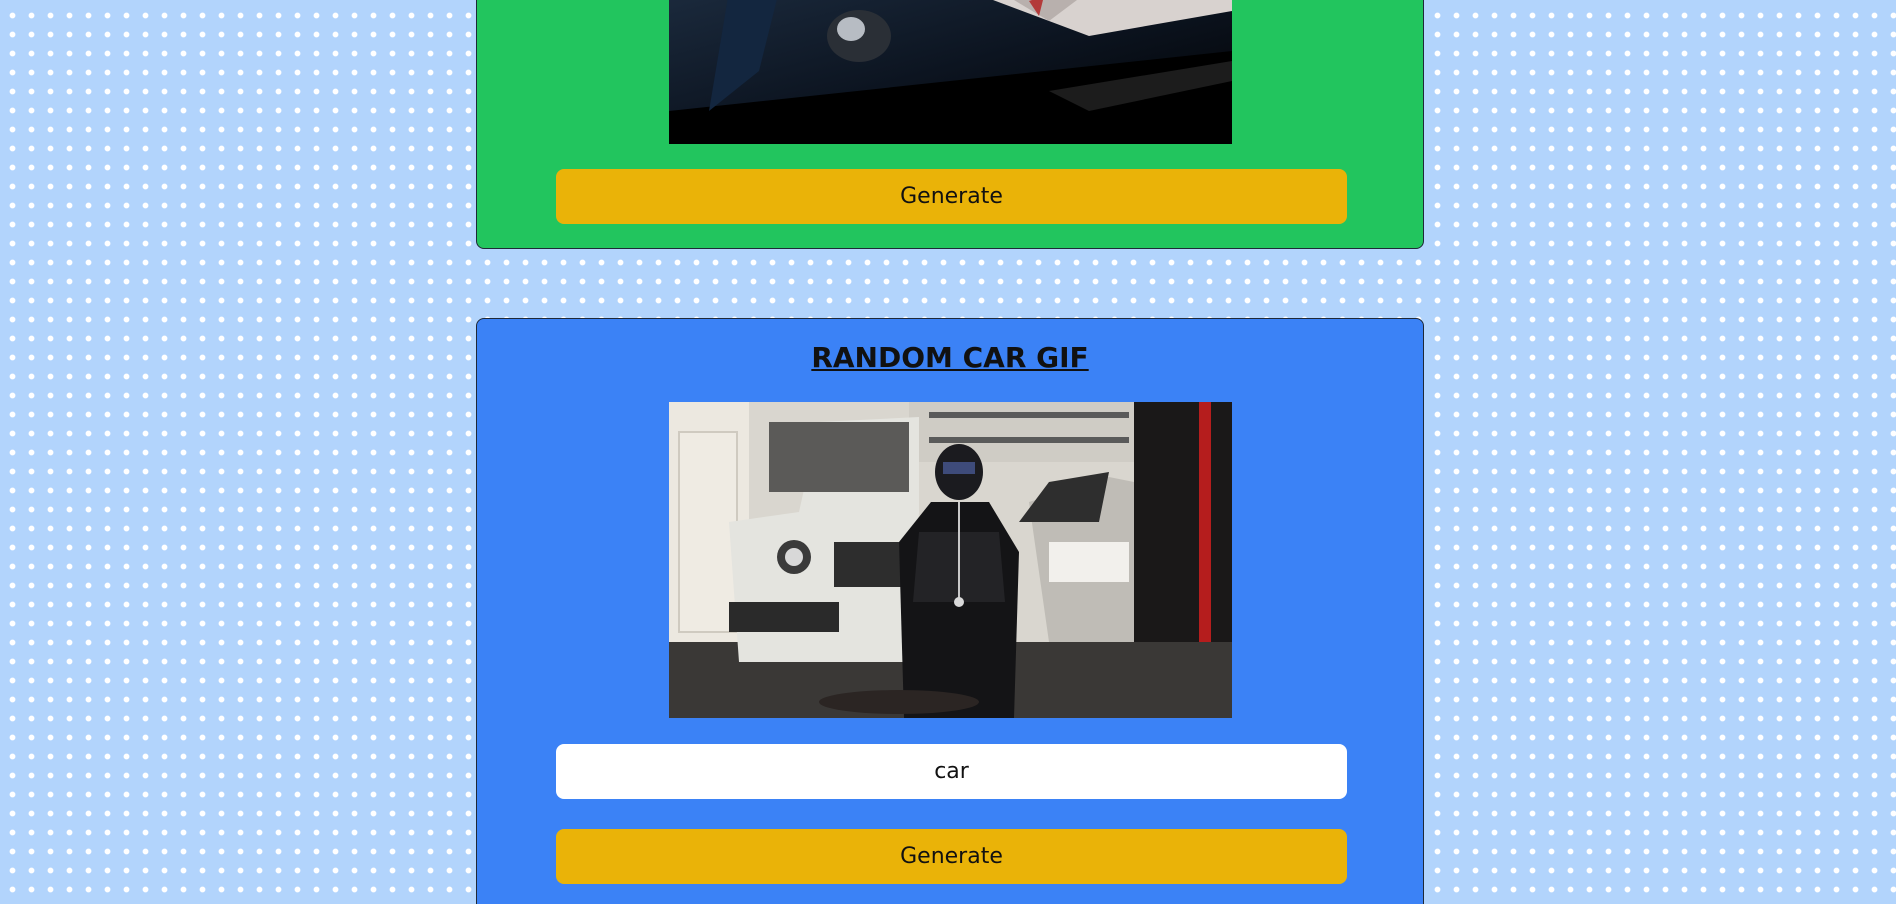  What do you see at coordinates (951, 771) in the screenshot?
I see `tag-input` at bounding box center [951, 771].